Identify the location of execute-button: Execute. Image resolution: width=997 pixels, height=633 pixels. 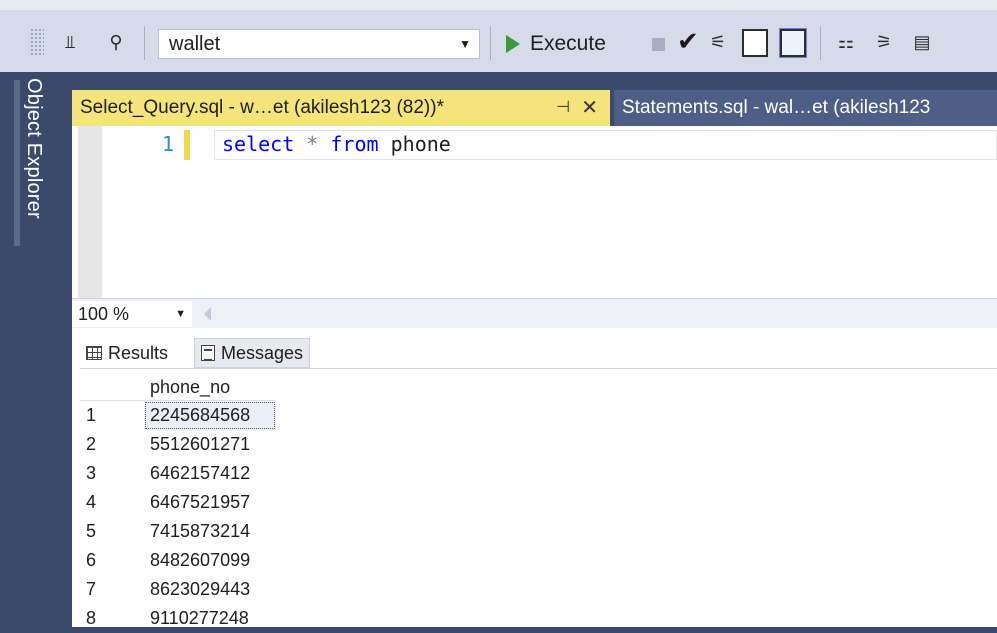
(556, 44).